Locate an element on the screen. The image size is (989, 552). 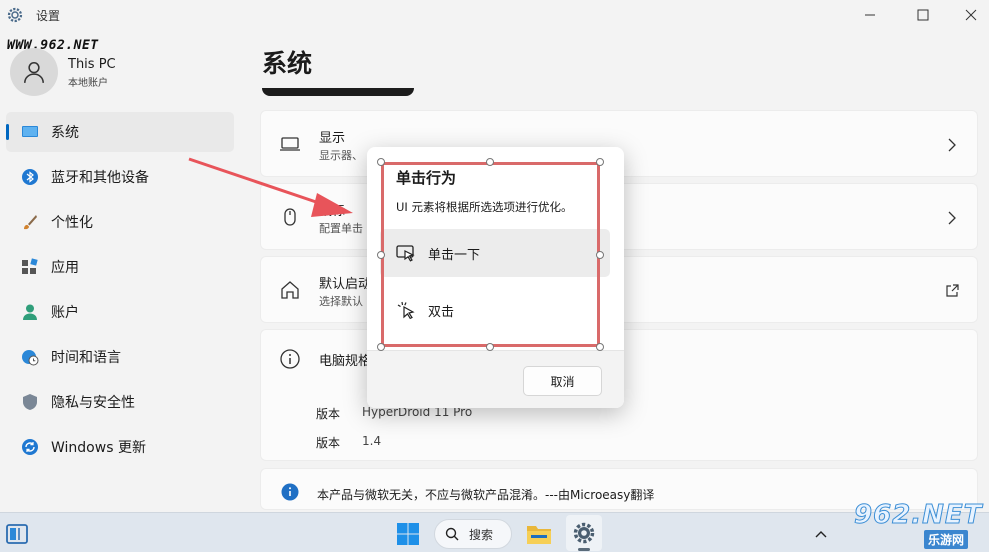
sidebar-item-label: 应用 is located at coordinates (65, 268).